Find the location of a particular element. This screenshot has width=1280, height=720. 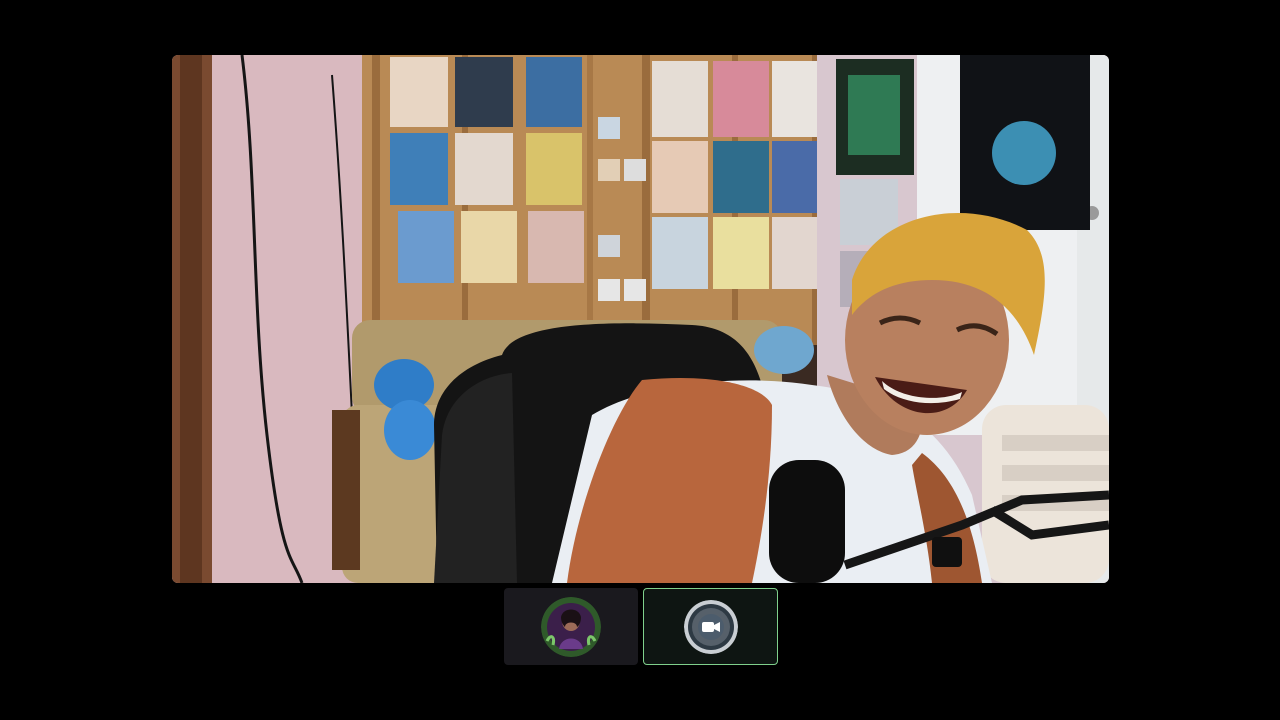

participant-strip is located at coordinates (641, 626).